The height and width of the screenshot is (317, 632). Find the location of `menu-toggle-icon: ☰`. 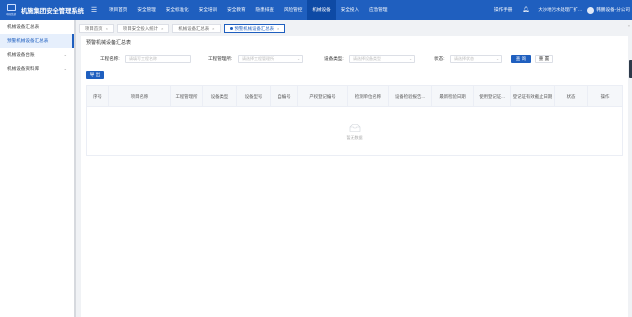

menu-toggle-icon: ☰ is located at coordinates (94, 10).